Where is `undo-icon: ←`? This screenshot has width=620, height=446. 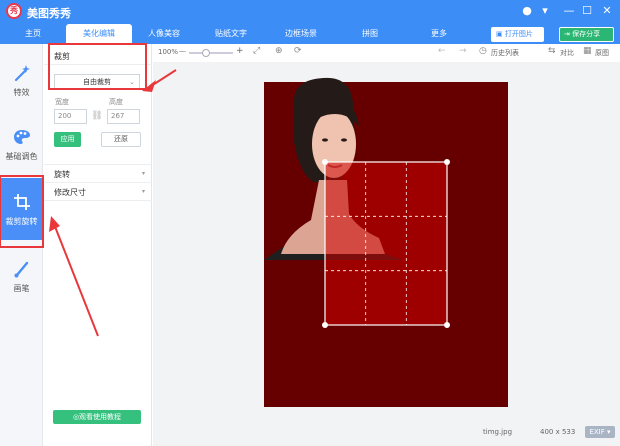
undo-icon: ← is located at coordinates (442, 51).